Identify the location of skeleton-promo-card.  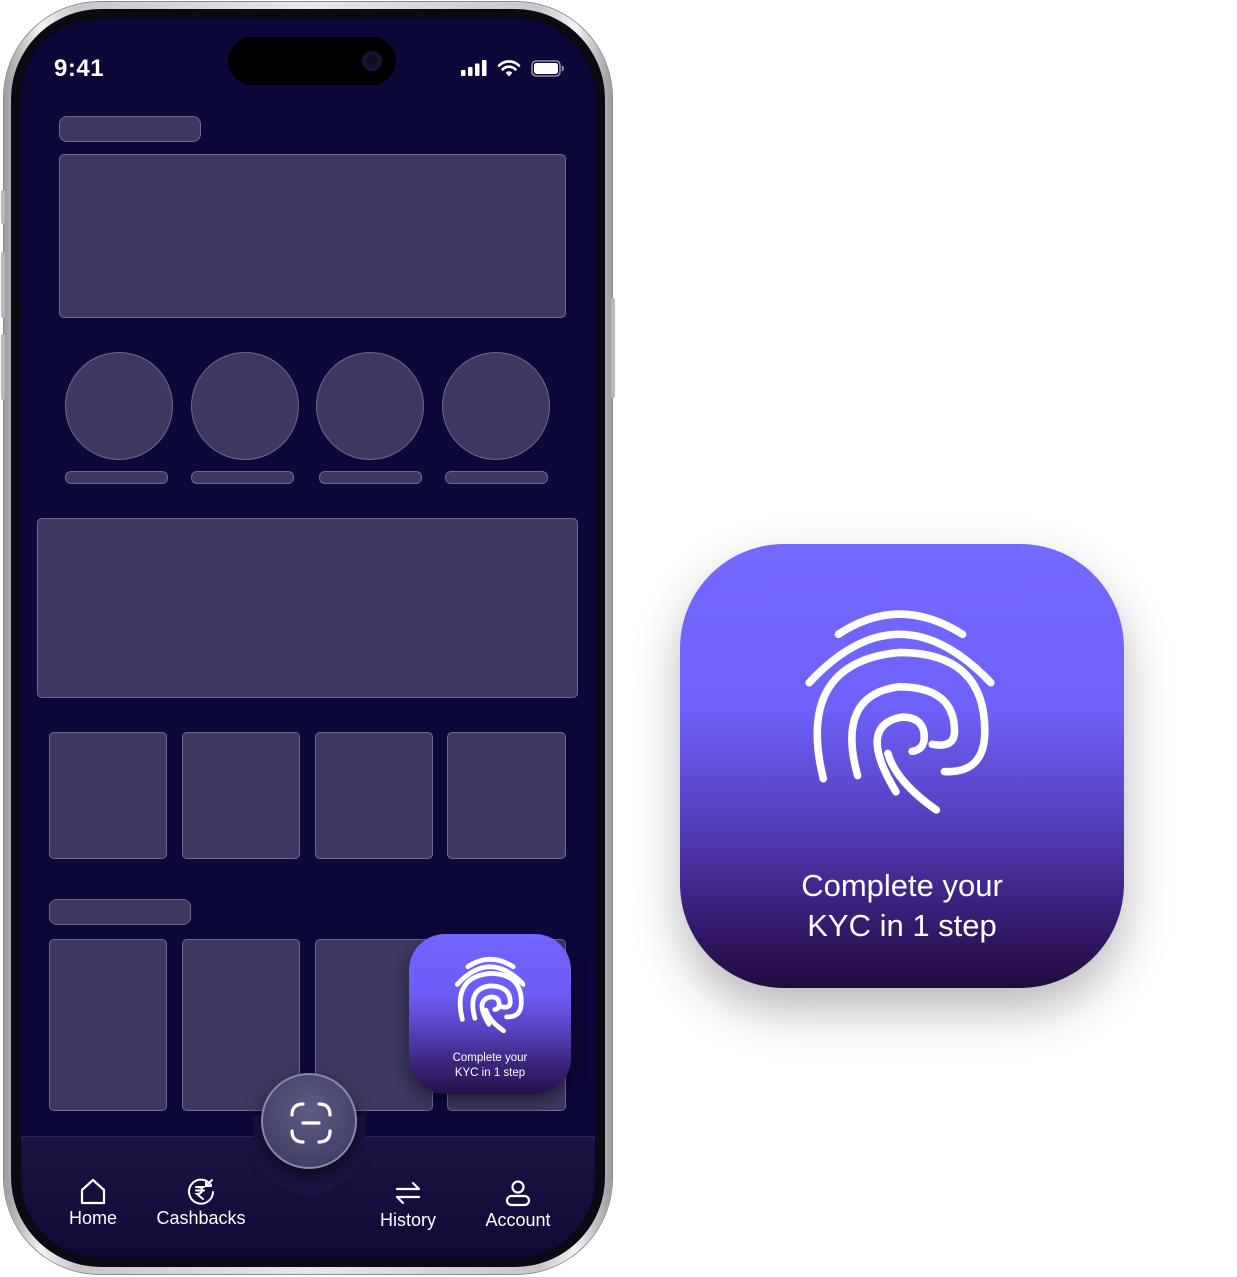
(307, 608).